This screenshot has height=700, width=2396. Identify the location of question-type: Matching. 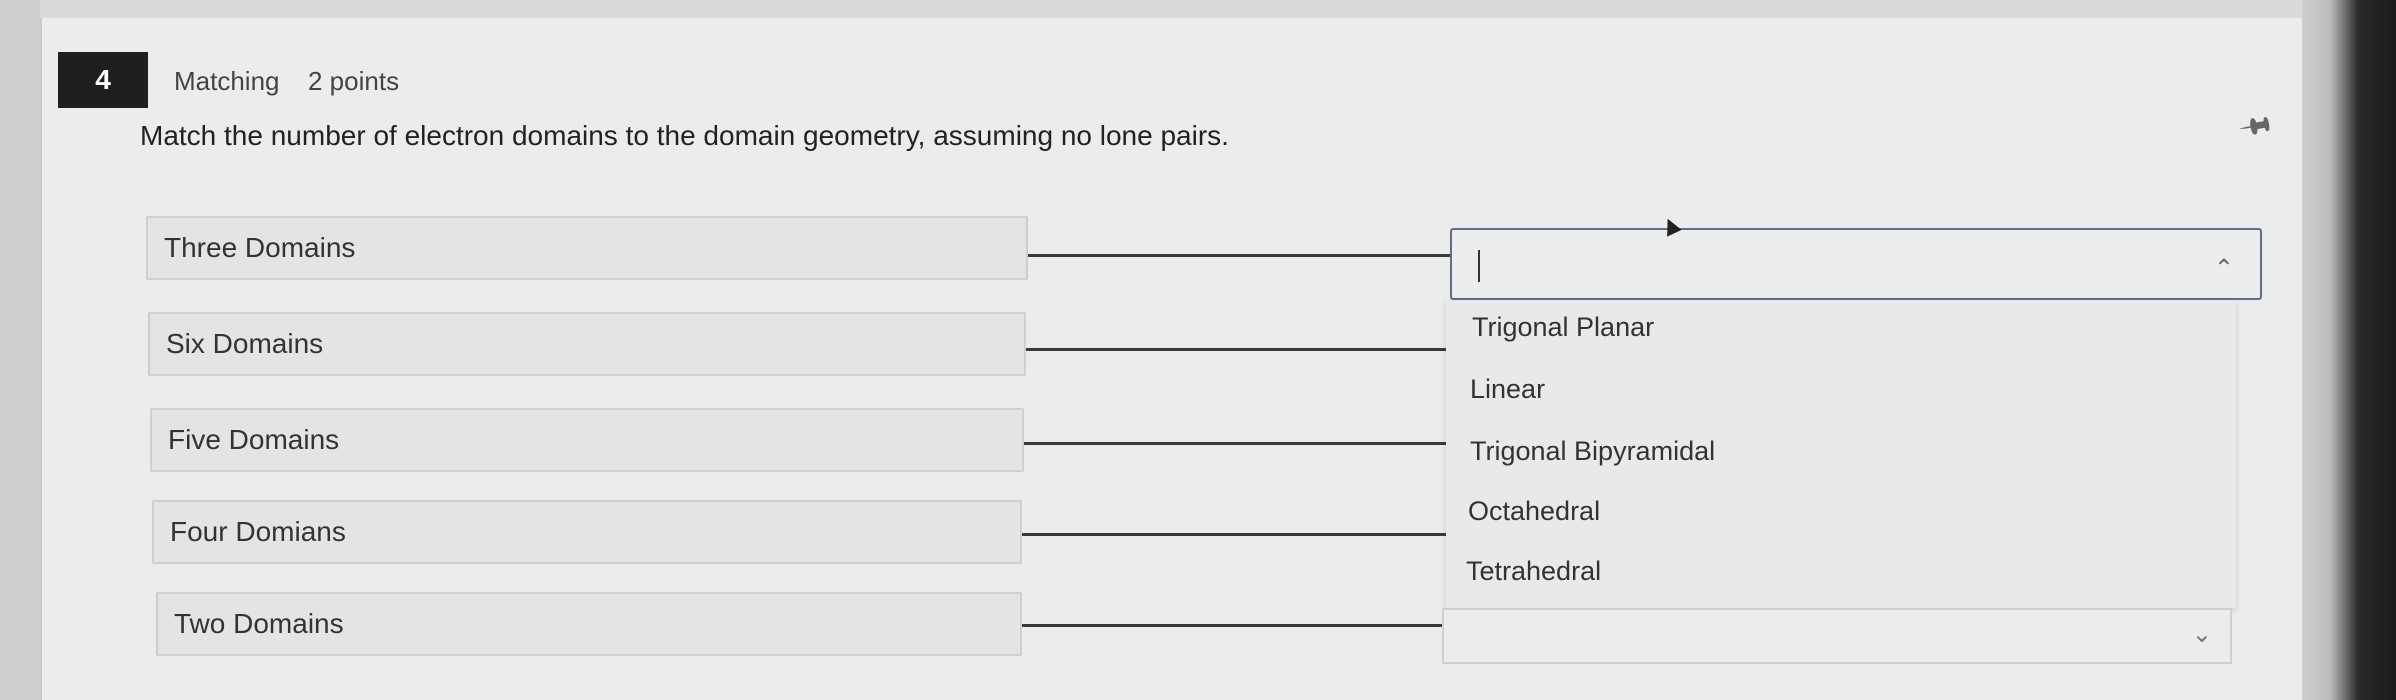
(227, 81).